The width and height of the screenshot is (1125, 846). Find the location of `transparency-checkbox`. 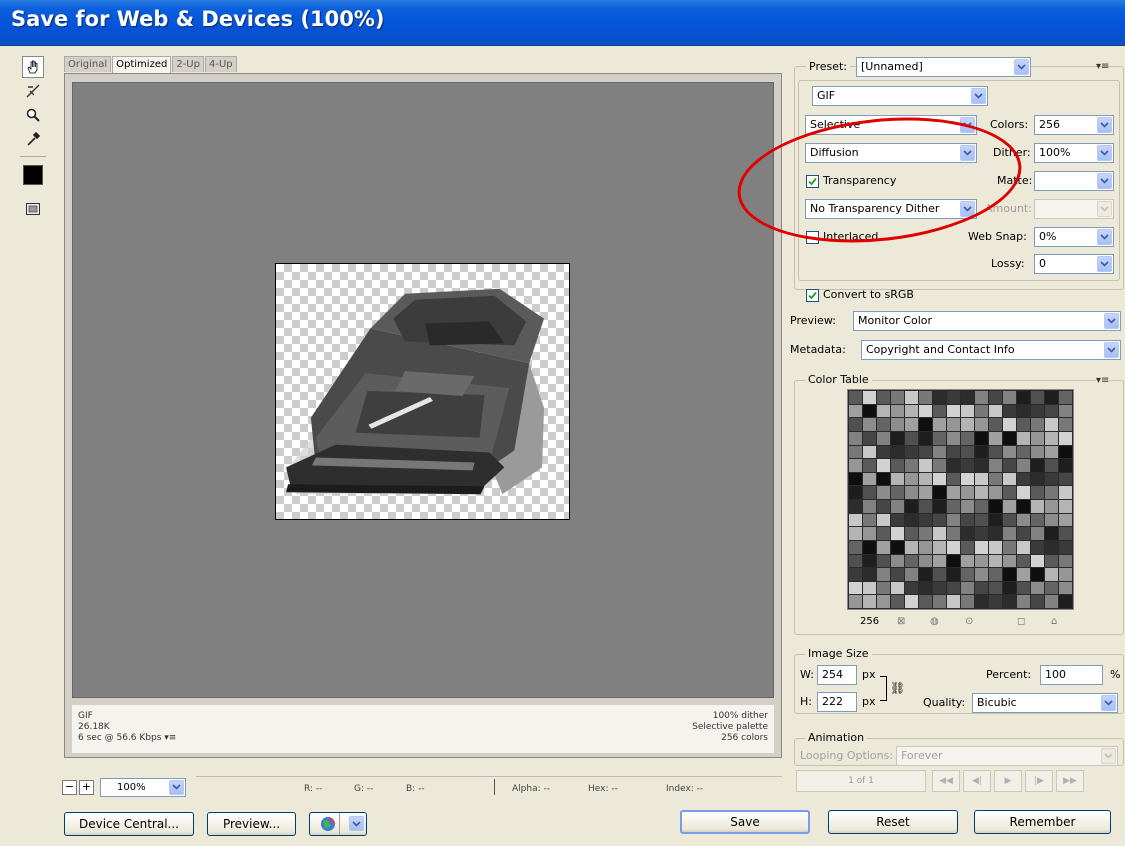

transparency-checkbox is located at coordinates (812, 181).